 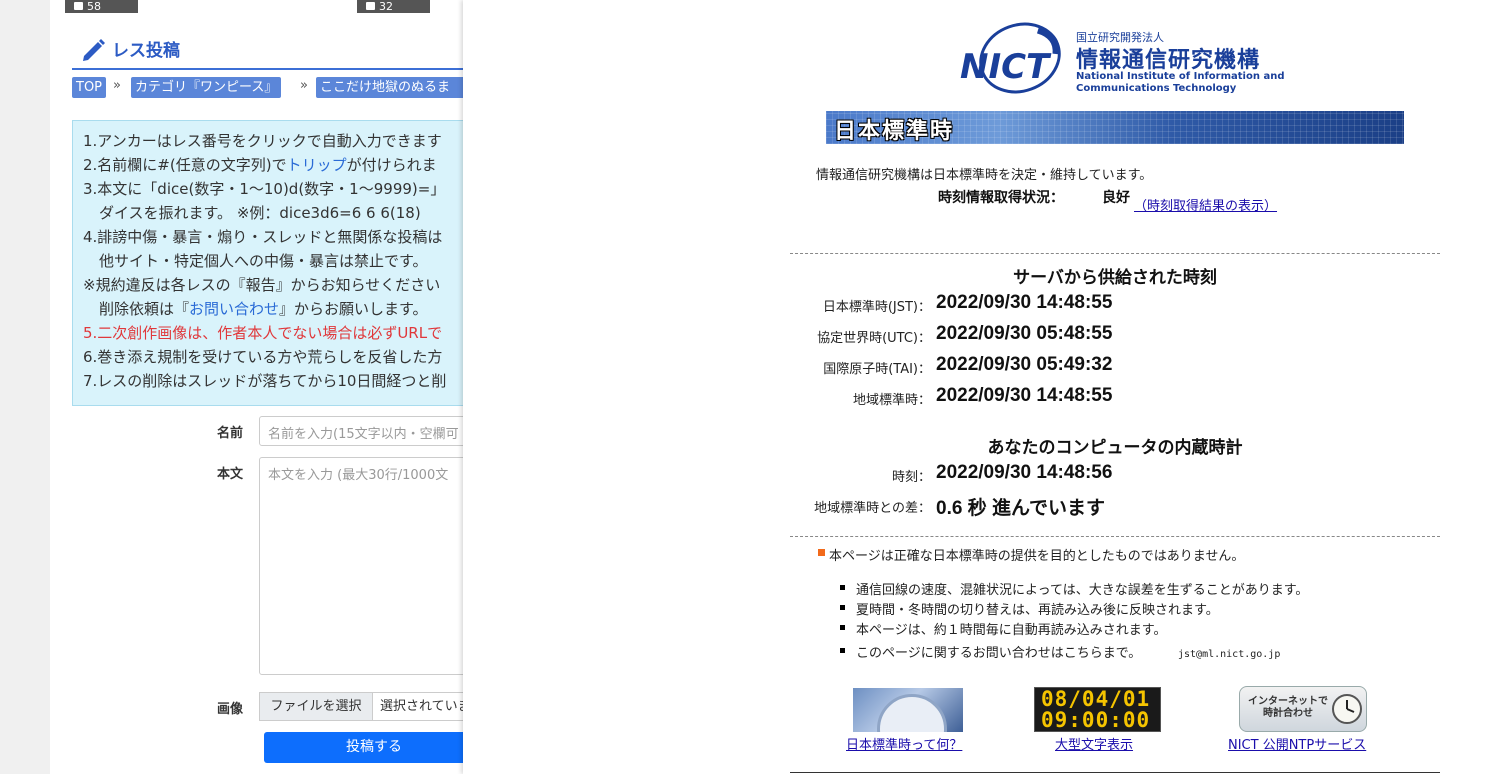 What do you see at coordinates (872, 508) in the screenshot?
I see `offset-label: 地域標準時との差：` at bounding box center [872, 508].